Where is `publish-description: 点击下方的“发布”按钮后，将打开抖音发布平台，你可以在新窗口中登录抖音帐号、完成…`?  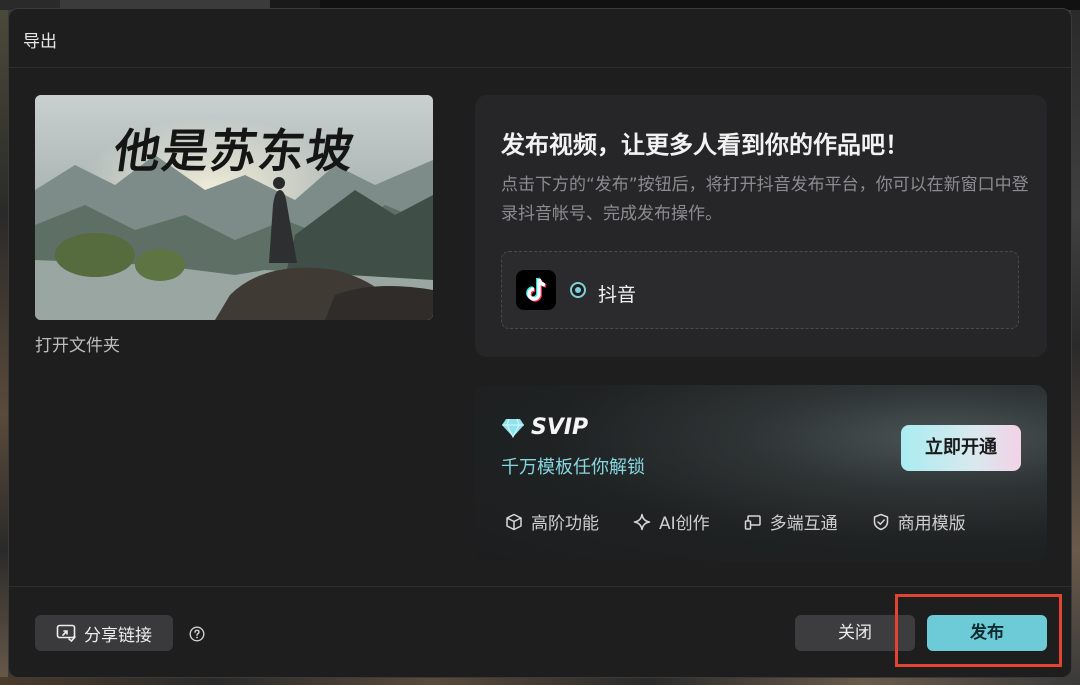
publish-description: 点击下方的“发布”按钮后，将打开抖音发布平台，你可以在新窗口中登录抖音帐号、完成… is located at coordinates (765, 199).